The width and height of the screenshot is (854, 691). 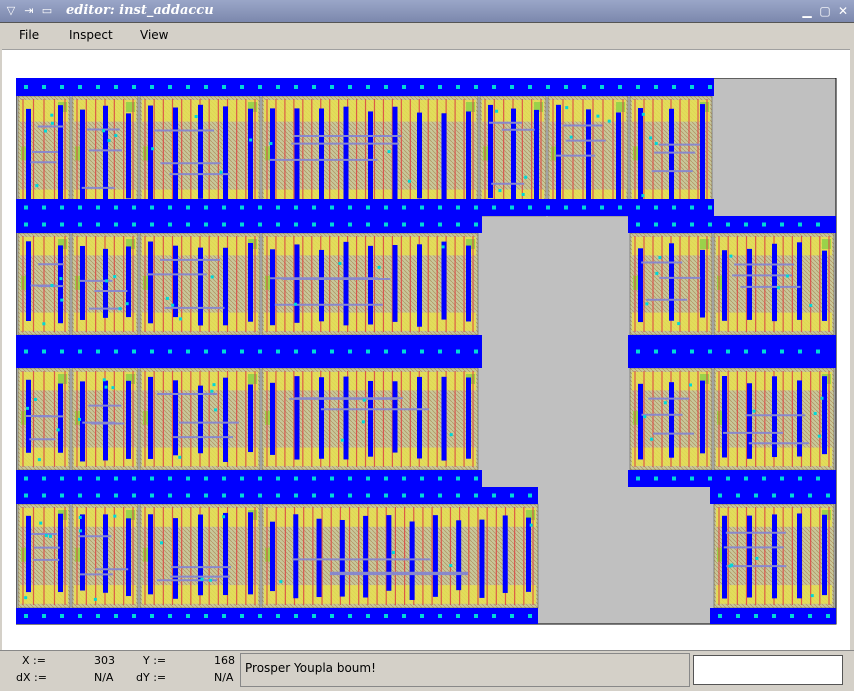 What do you see at coordinates (773, 495) in the screenshot?
I see `power-rail` at bounding box center [773, 495].